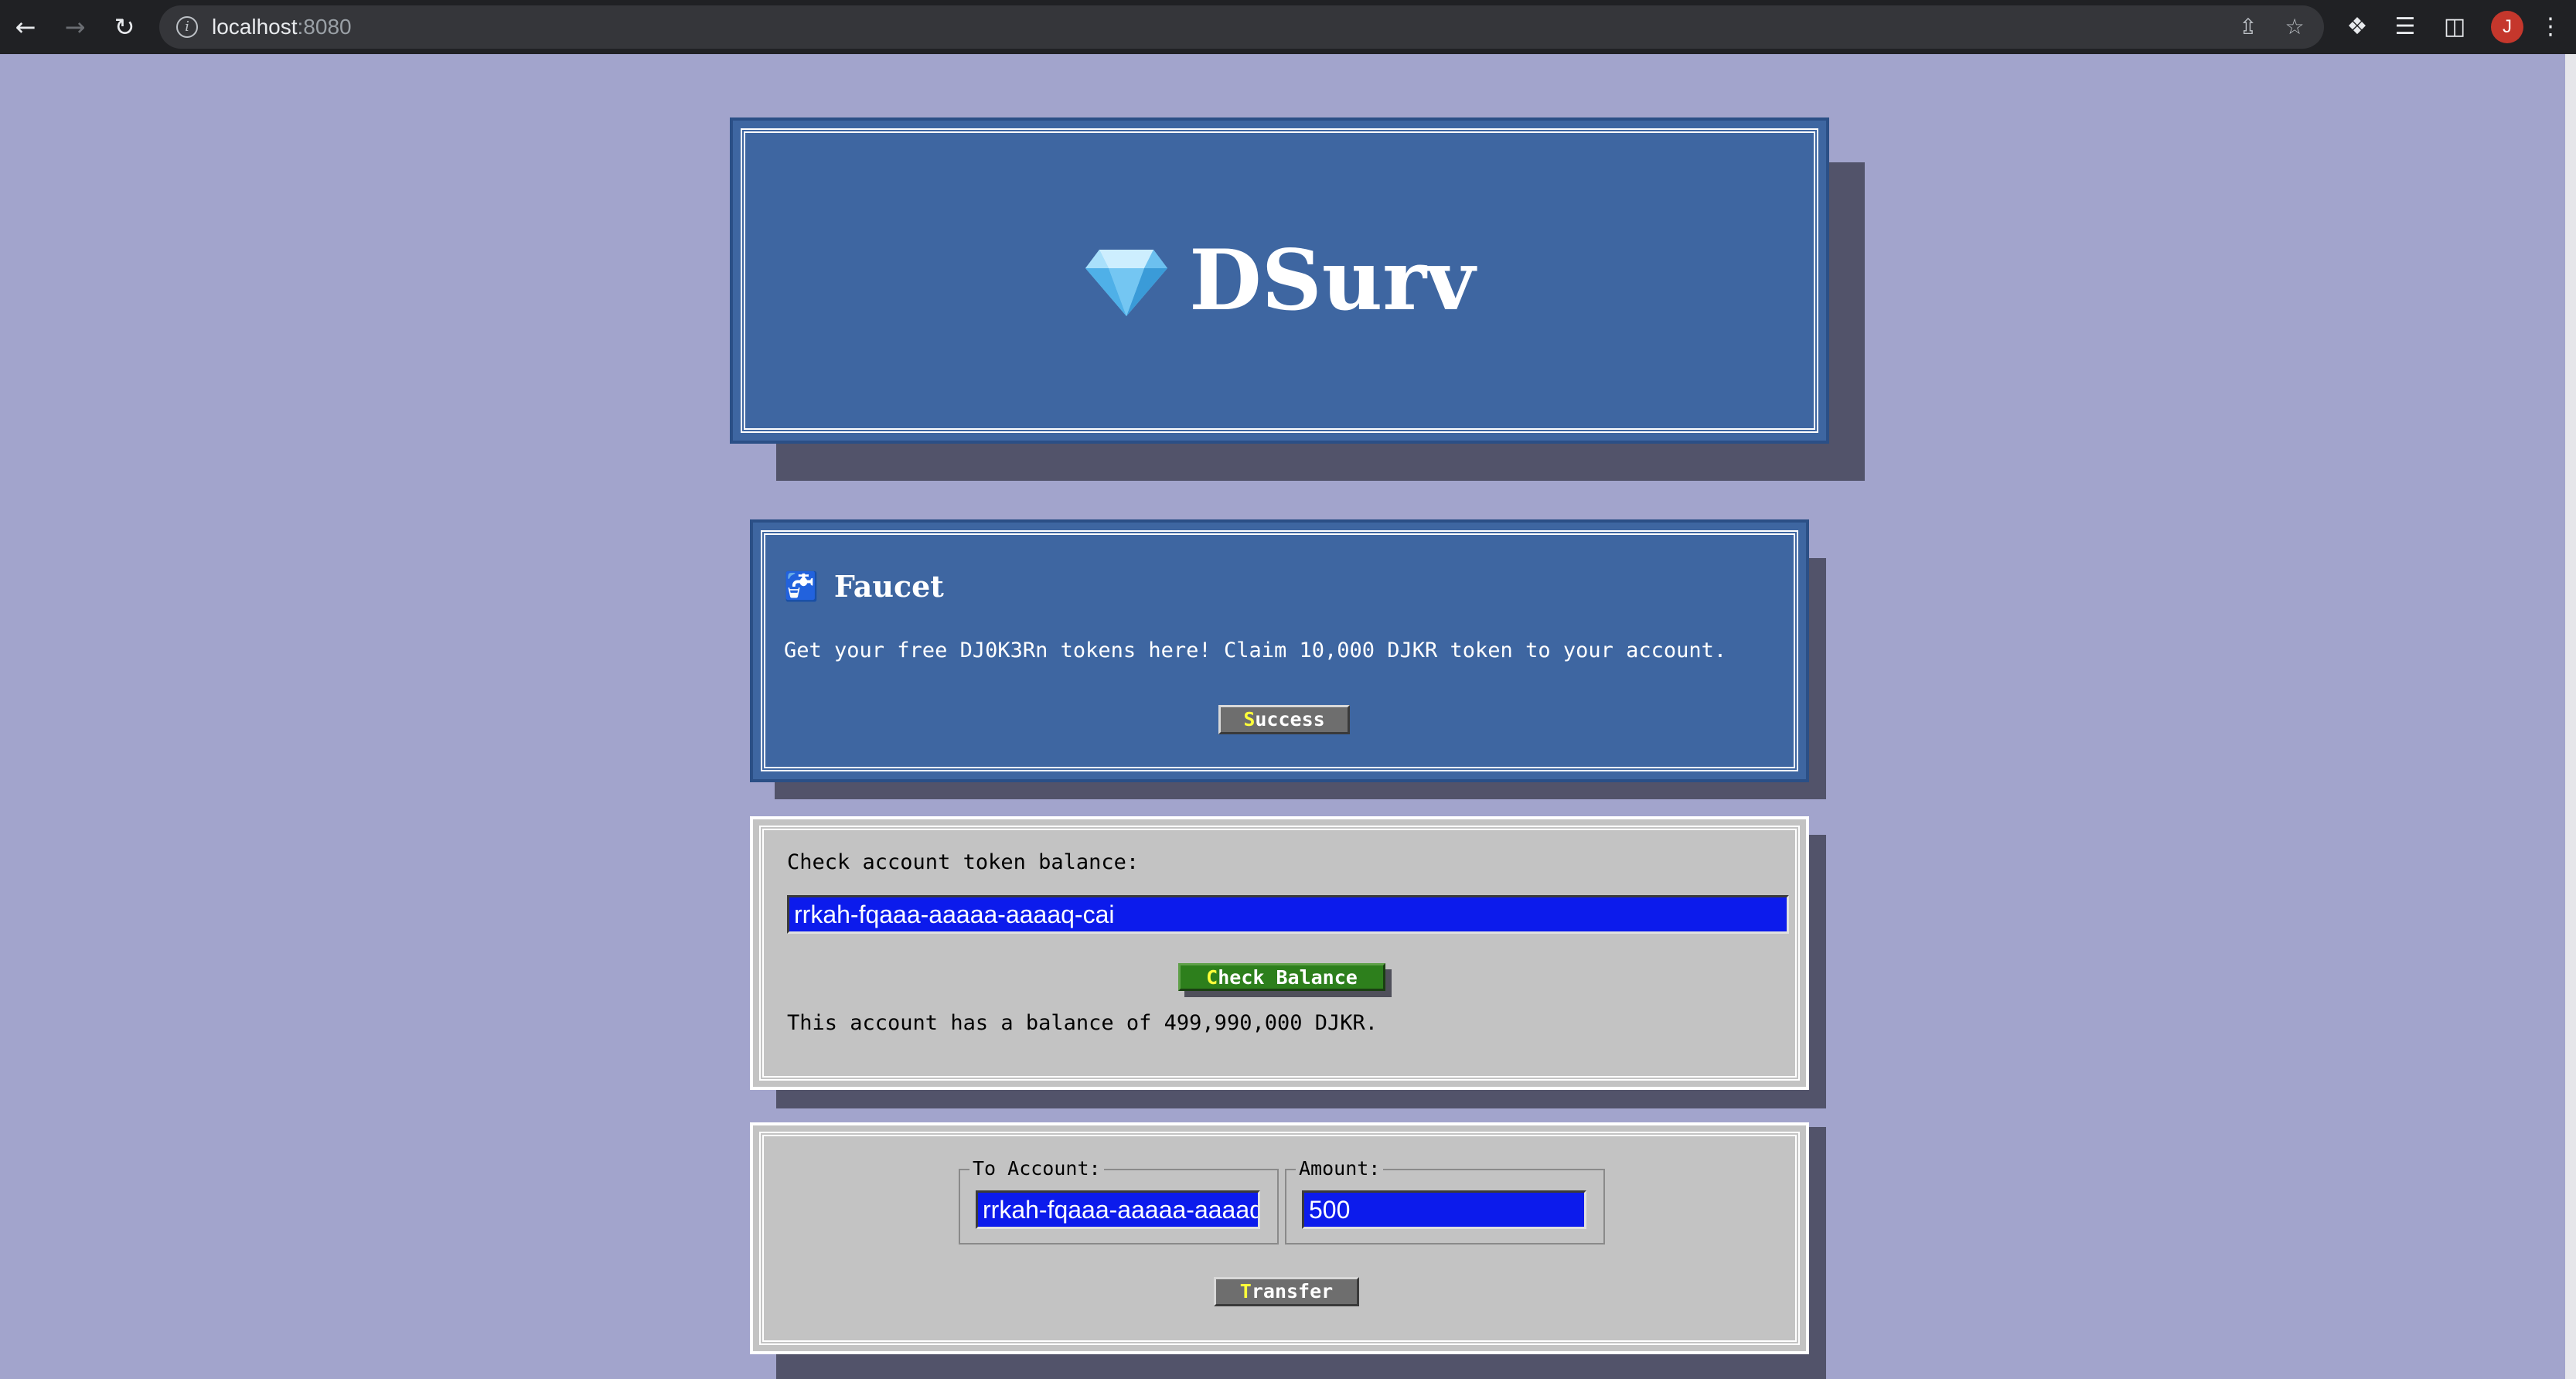 The image size is (2576, 1379). What do you see at coordinates (1340, 1169) in the screenshot?
I see `amount-label: Amount:` at bounding box center [1340, 1169].